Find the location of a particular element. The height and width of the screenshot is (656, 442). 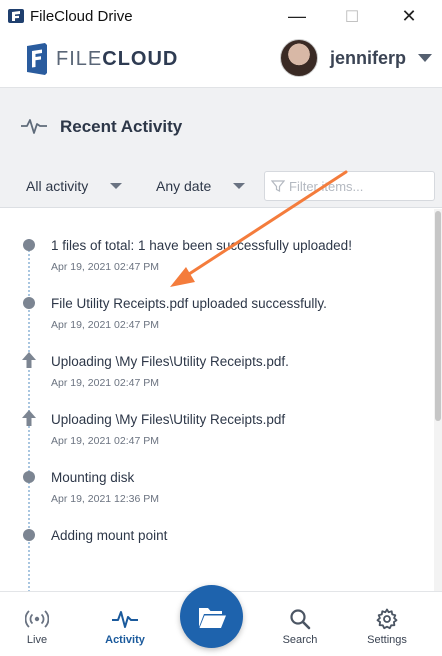

scrollbar-thumb is located at coordinates (438, 316).